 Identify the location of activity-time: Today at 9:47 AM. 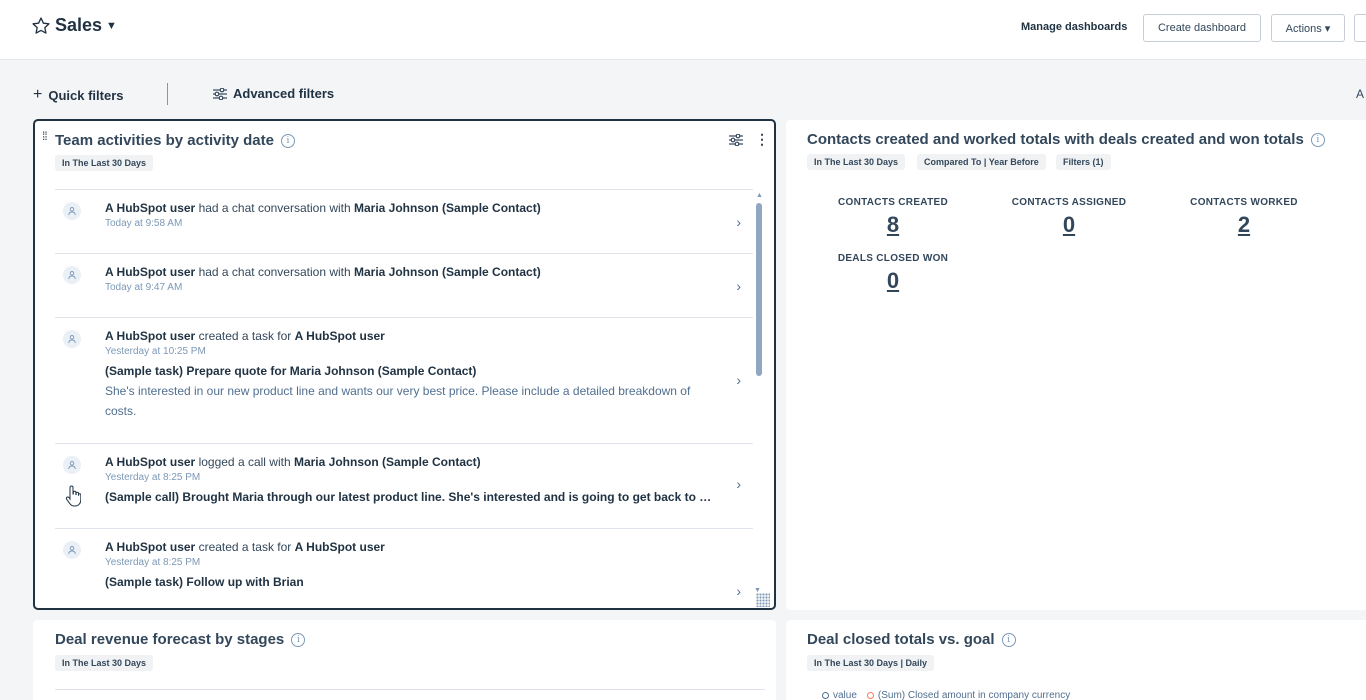
(144, 287).